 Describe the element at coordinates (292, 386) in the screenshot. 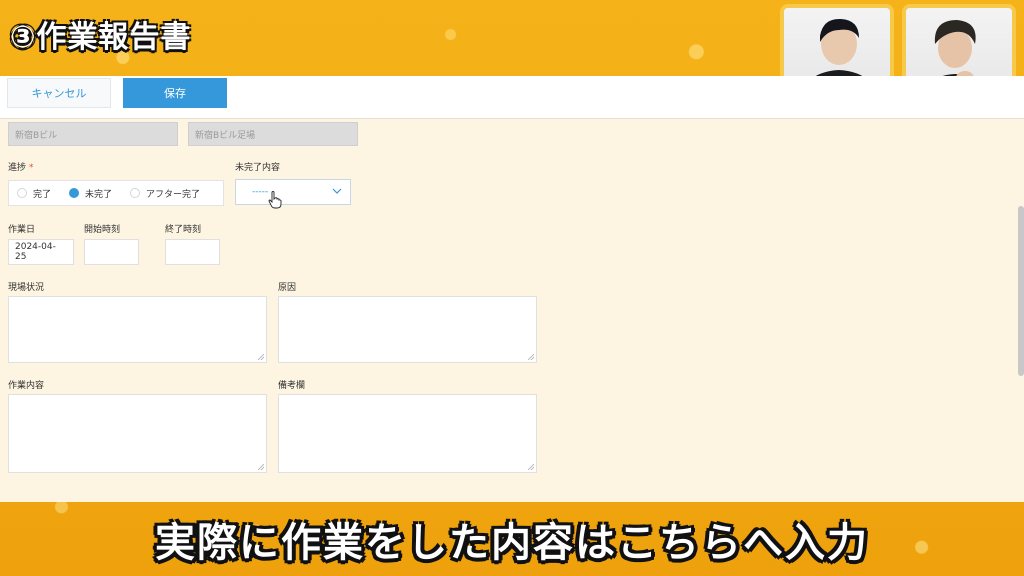

I see `remarks-label: 備考欄` at that location.